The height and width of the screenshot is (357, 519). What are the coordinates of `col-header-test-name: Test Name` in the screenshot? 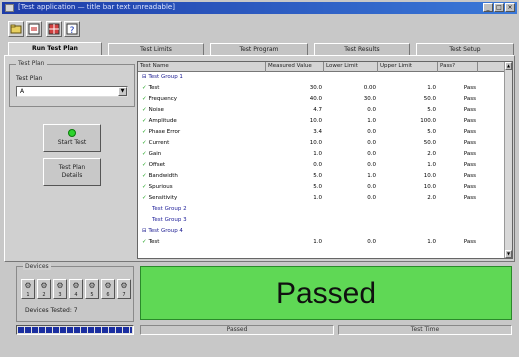 It's located at (202, 67).